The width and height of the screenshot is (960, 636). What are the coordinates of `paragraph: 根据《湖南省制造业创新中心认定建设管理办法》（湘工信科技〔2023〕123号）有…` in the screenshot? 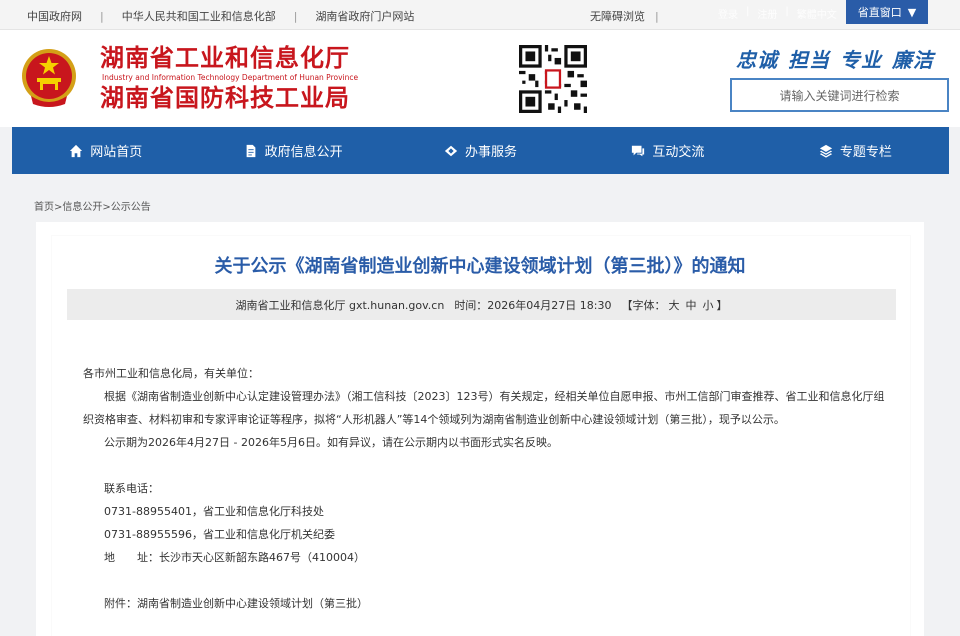 It's located at (484, 408).